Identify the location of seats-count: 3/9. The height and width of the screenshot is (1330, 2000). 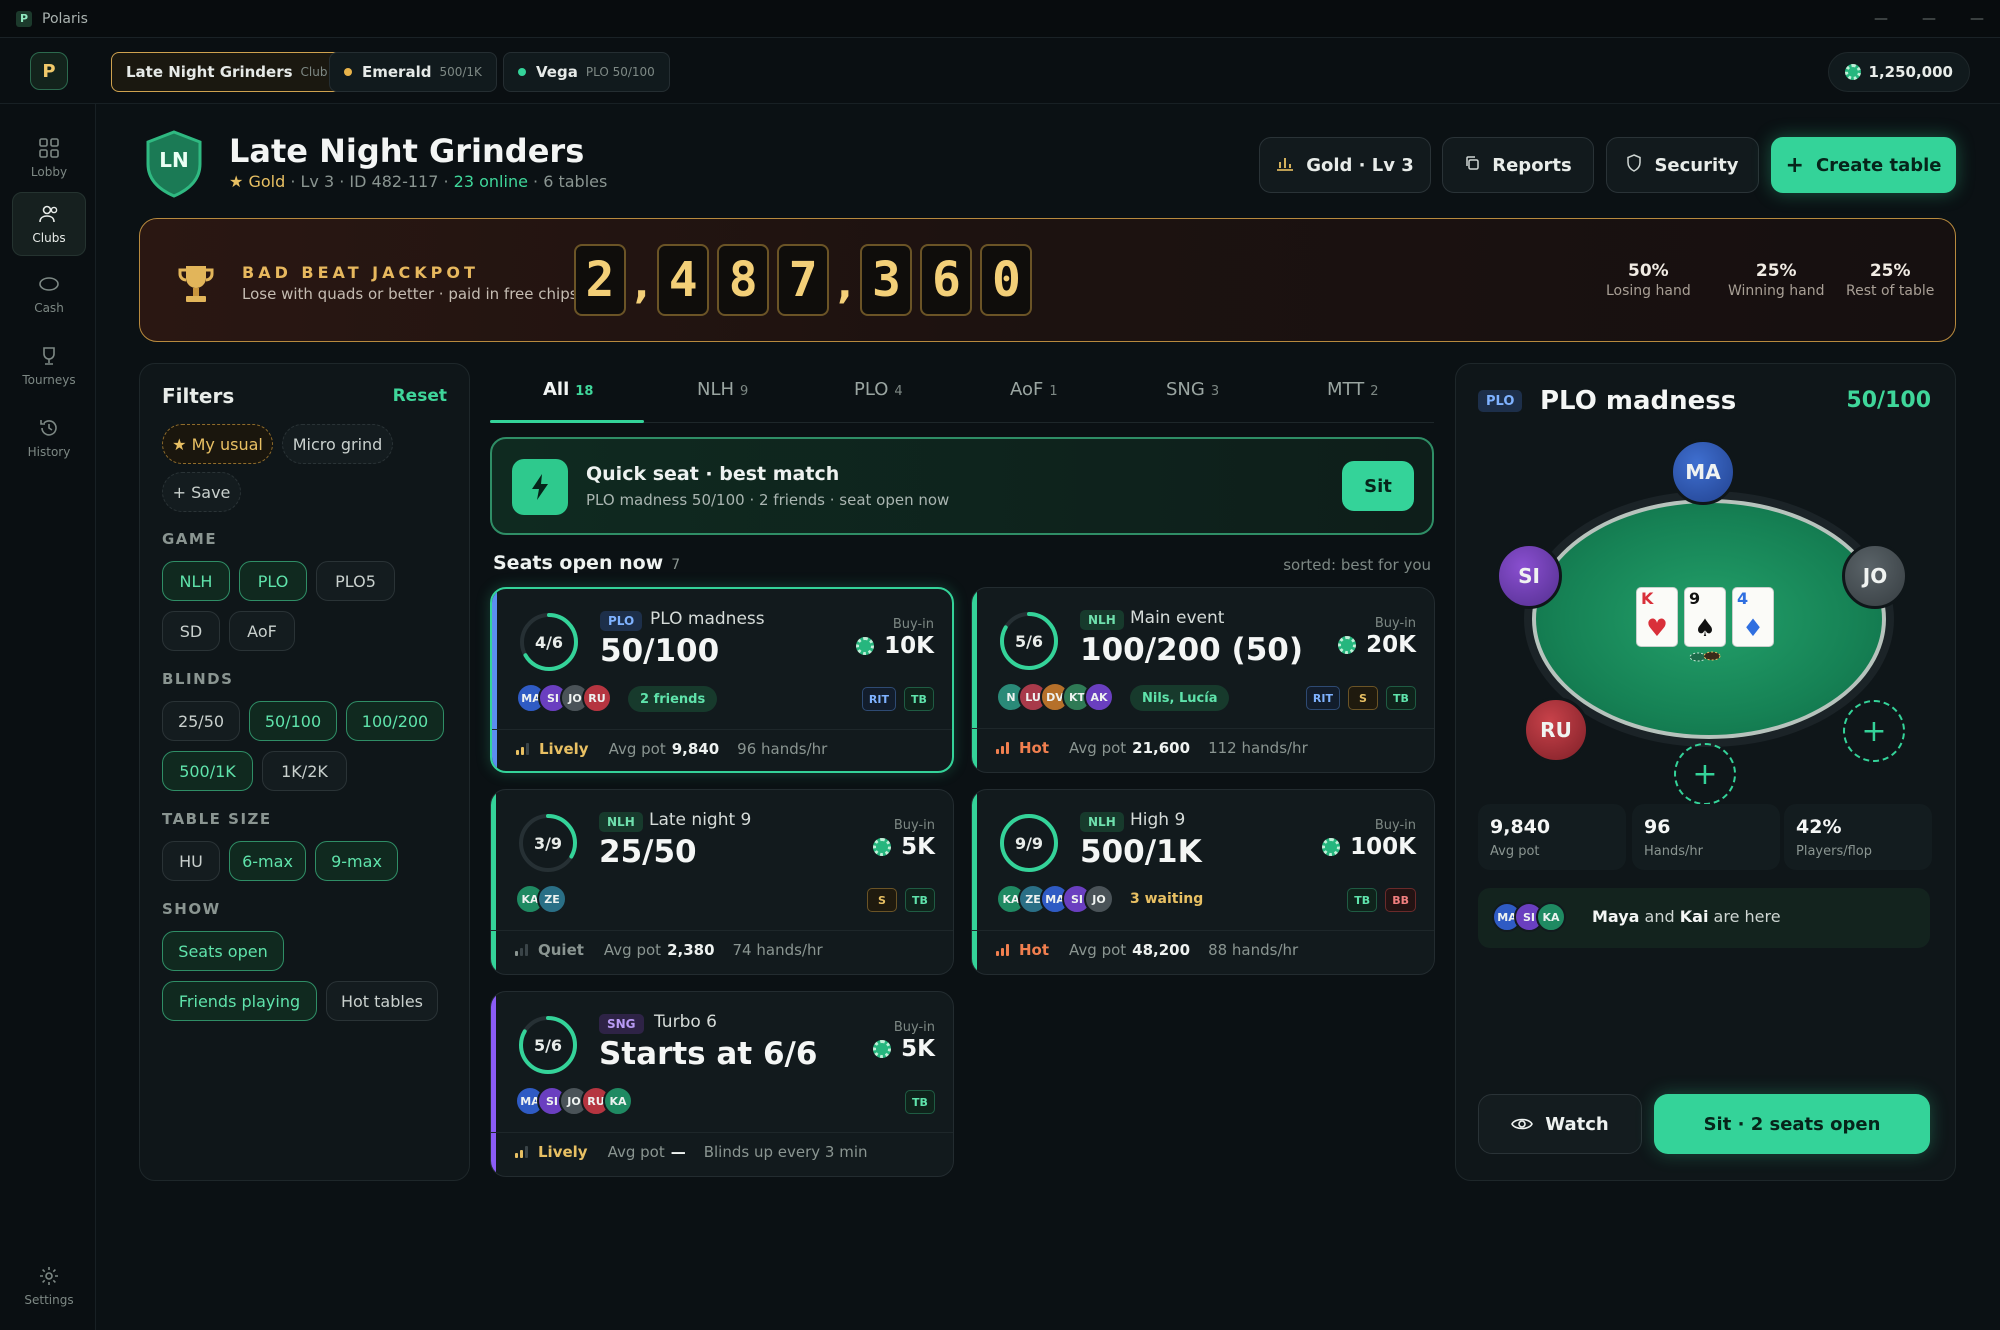
(548, 843).